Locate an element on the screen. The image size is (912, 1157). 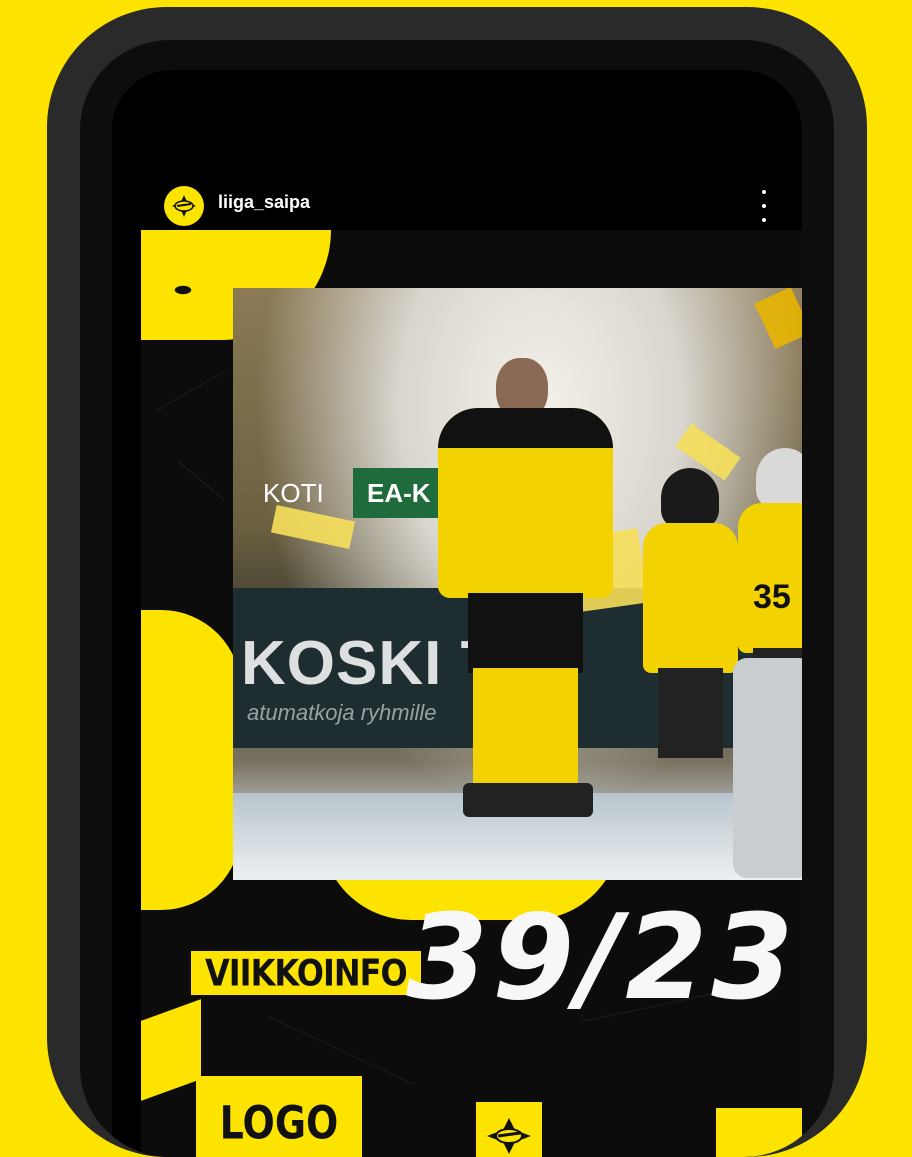
logo-placeholder-text: LOGO is located at coordinates (279, 1123).